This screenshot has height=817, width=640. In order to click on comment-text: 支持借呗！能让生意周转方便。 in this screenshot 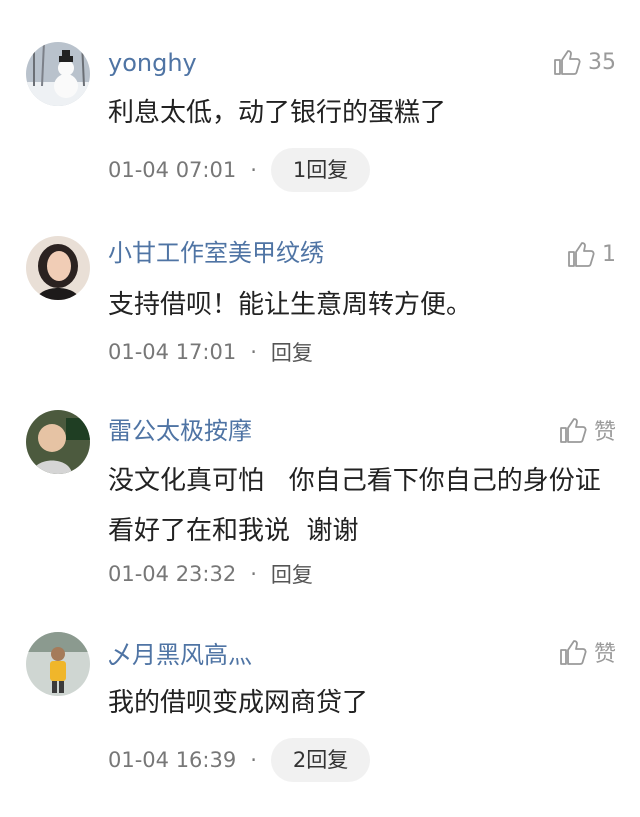, I will do `click(290, 305)`.